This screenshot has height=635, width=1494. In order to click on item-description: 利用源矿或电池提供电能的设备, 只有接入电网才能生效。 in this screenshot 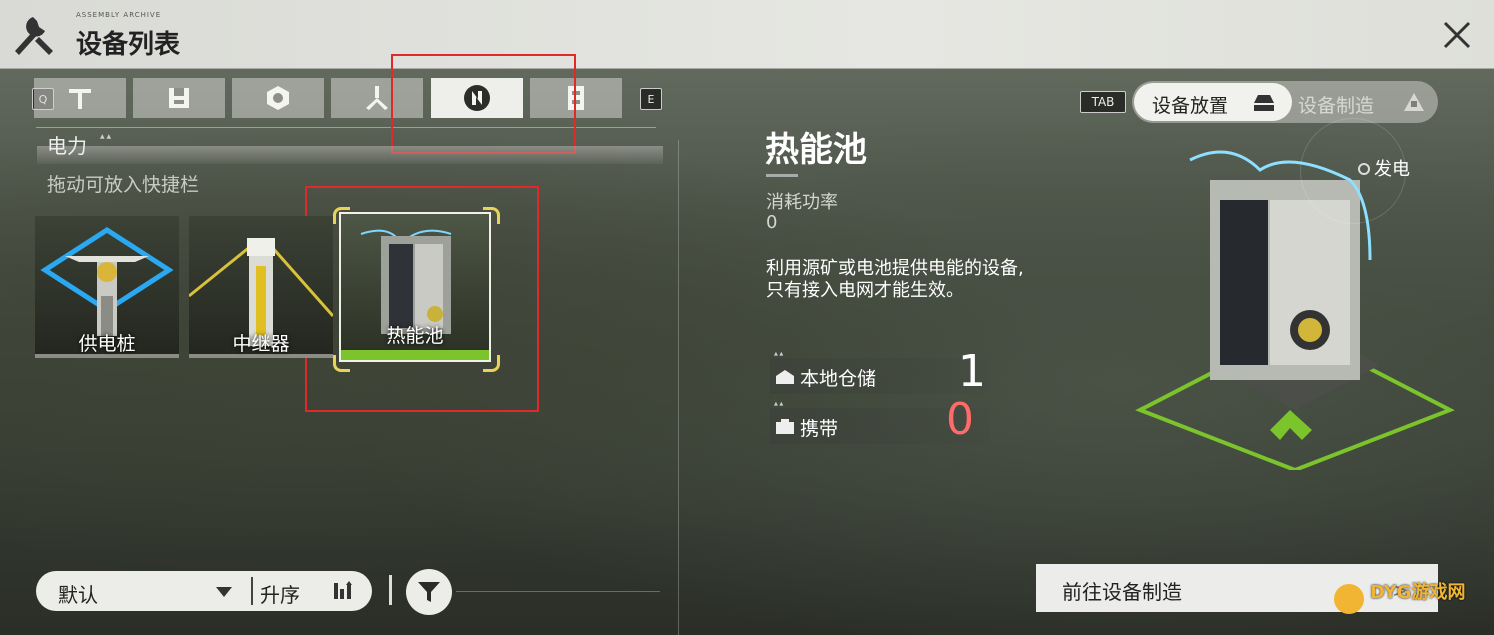, I will do `click(946, 280)`.